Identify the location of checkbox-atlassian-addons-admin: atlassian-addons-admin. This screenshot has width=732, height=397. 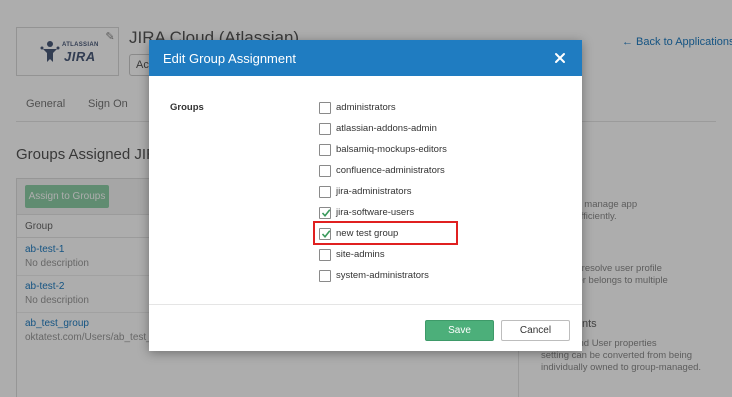
(389, 129).